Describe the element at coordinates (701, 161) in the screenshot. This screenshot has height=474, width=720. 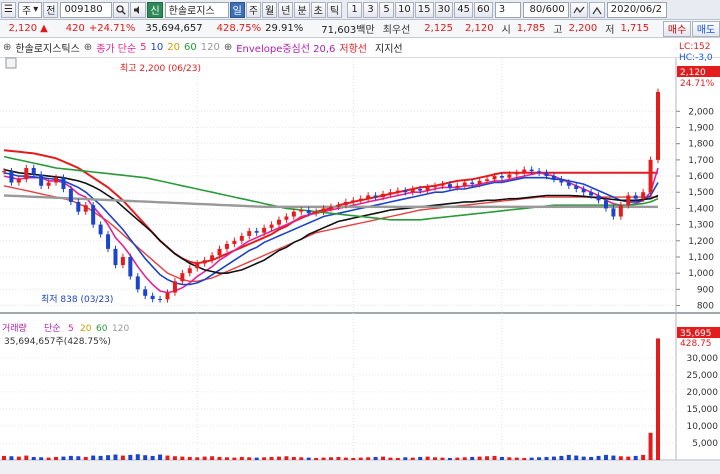
I see `price-tick-label: 1,700` at that location.